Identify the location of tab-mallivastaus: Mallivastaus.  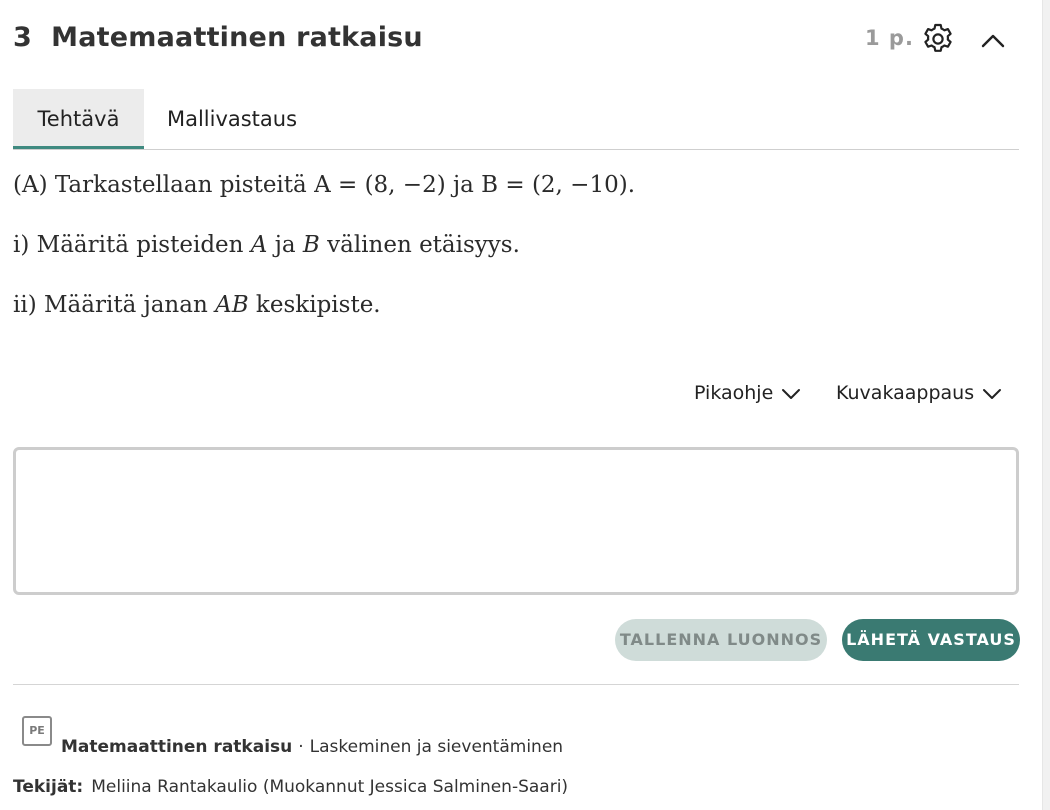
(232, 119).